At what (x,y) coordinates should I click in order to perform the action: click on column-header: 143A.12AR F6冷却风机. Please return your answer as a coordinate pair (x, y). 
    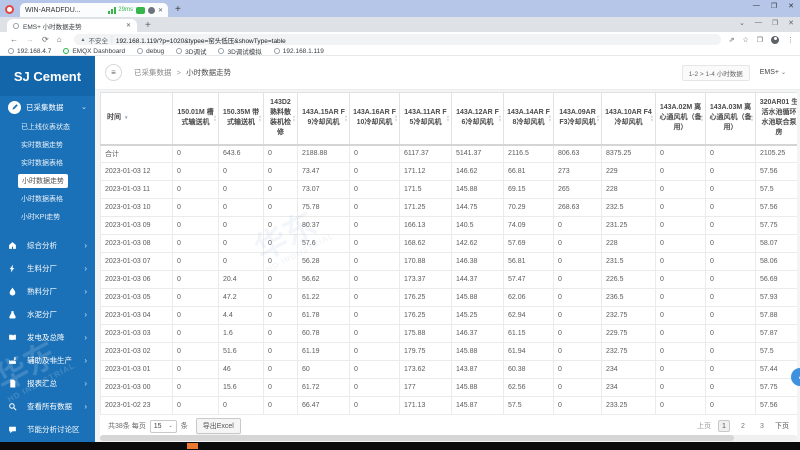
    Looking at the image, I should click on (477, 119).